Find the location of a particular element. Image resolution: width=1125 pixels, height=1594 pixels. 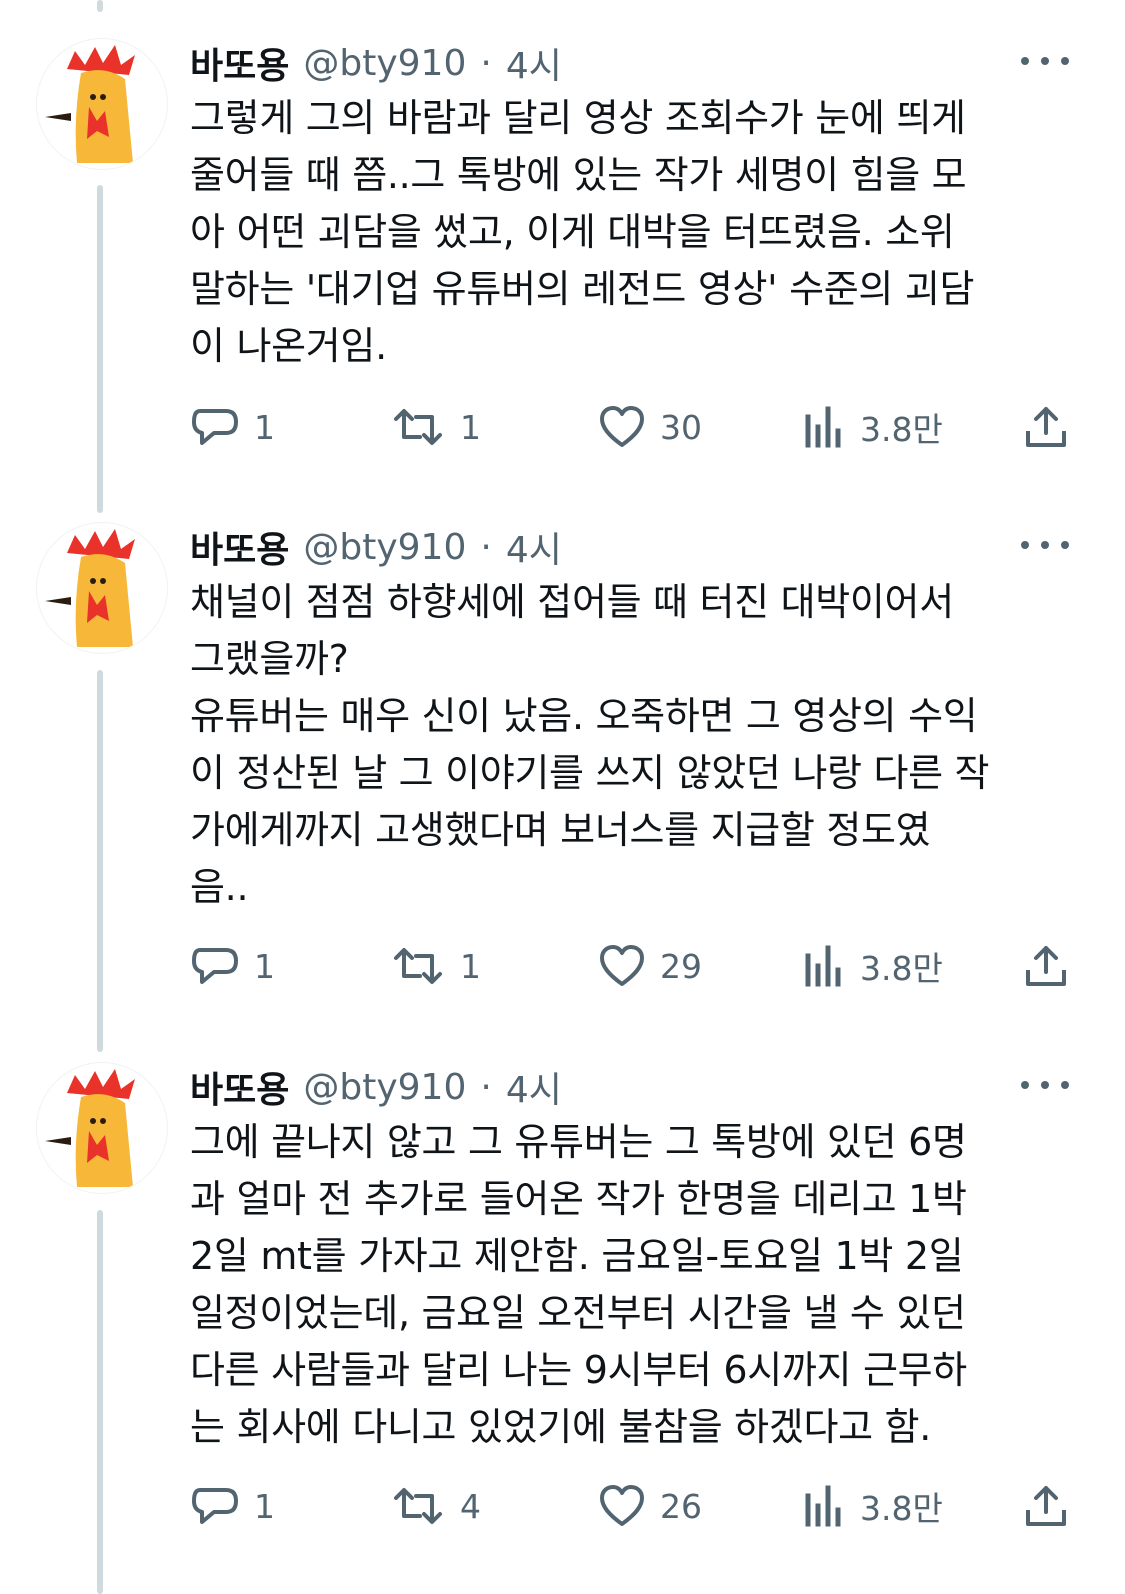

retweet-button: 4 is located at coordinates (435, 1506).